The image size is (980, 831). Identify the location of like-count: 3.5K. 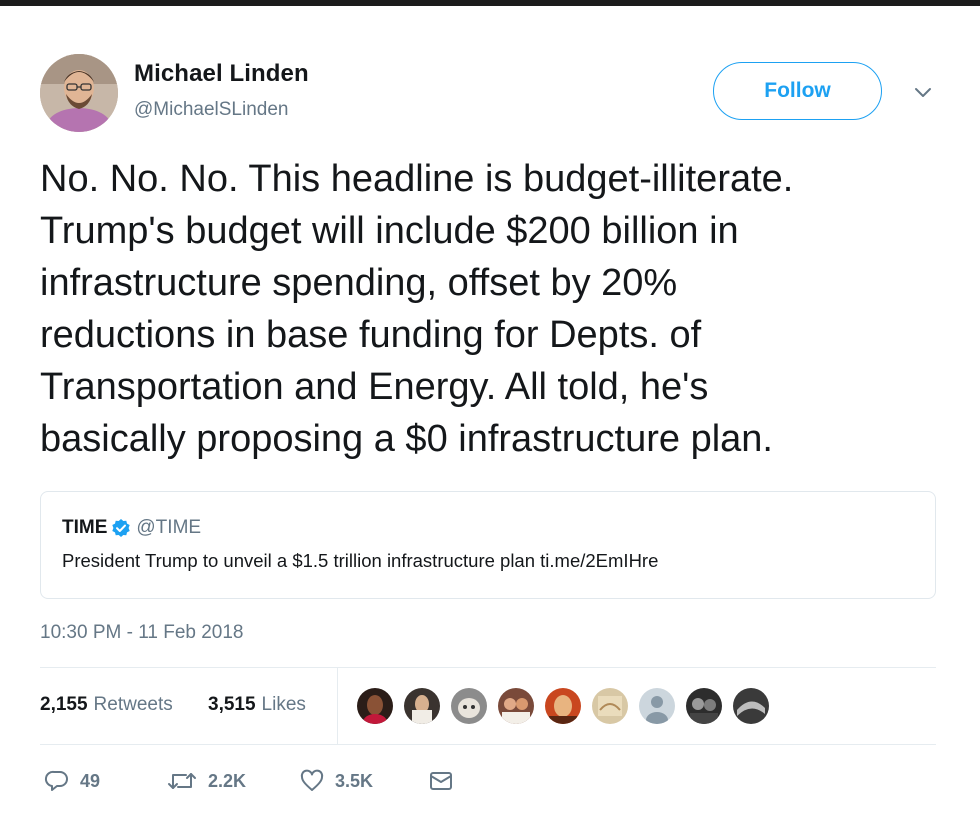
(354, 780).